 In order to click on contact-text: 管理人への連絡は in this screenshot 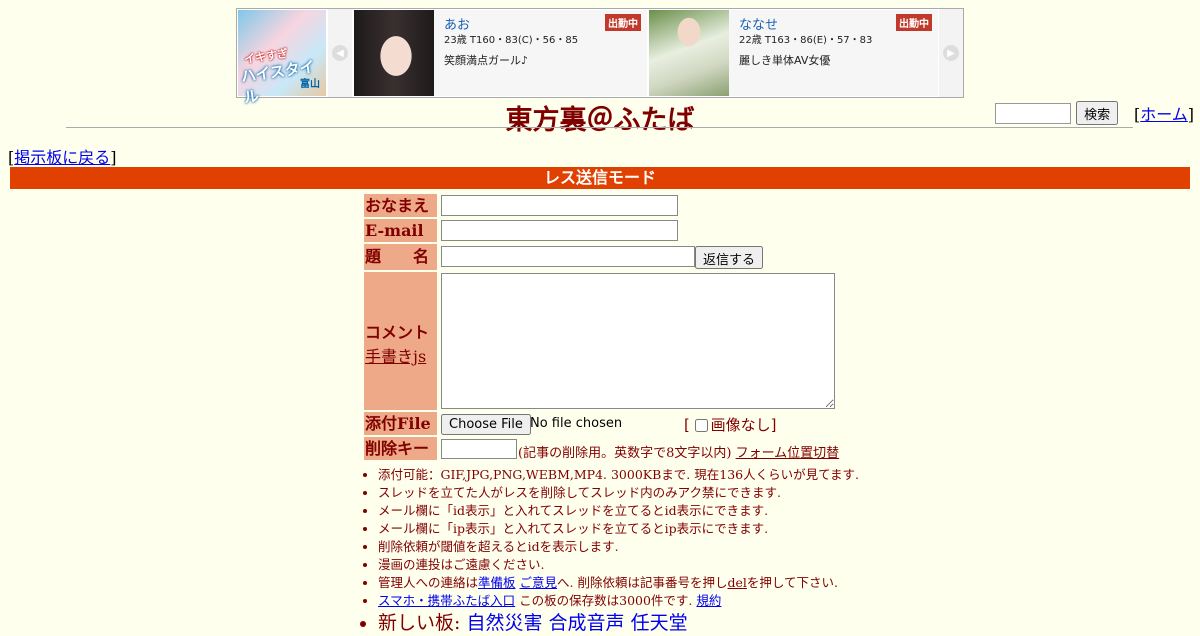, I will do `click(428, 582)`.